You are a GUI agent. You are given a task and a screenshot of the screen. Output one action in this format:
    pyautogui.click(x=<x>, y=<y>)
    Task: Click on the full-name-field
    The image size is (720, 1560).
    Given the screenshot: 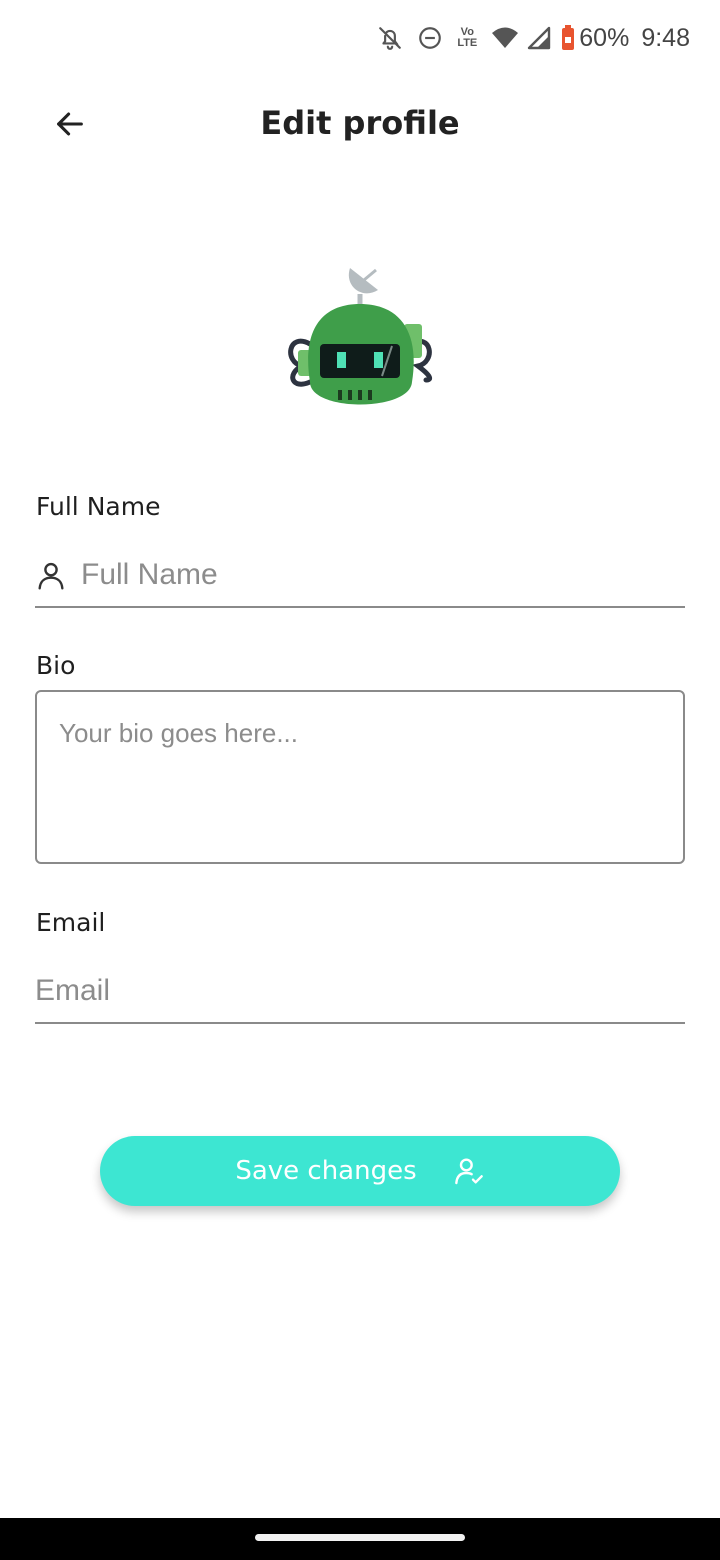 What is the action you would take?
    pyautogui.click(x=360, y=576)
    